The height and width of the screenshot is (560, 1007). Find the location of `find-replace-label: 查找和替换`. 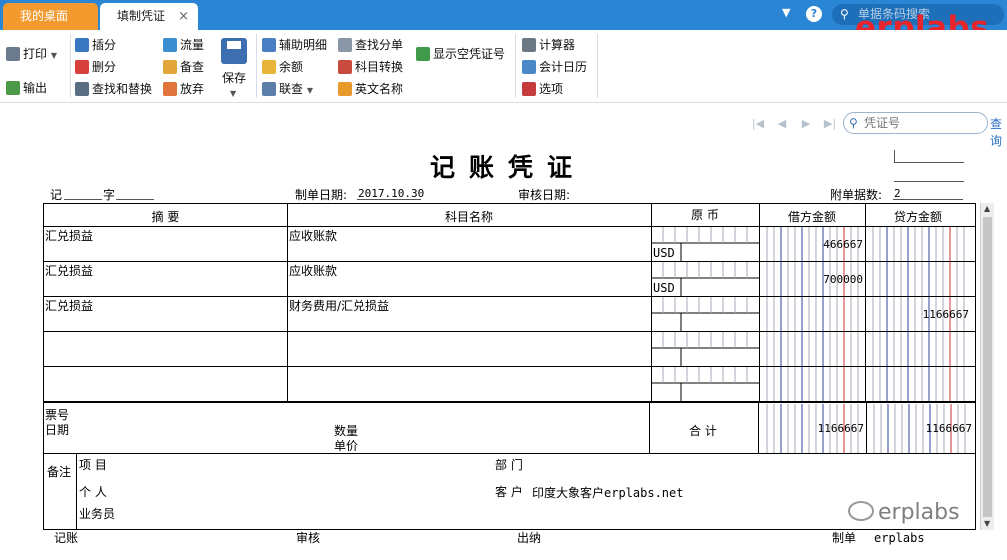

find-replace-label: 查找和替换 is located at coordinates (122, 89).